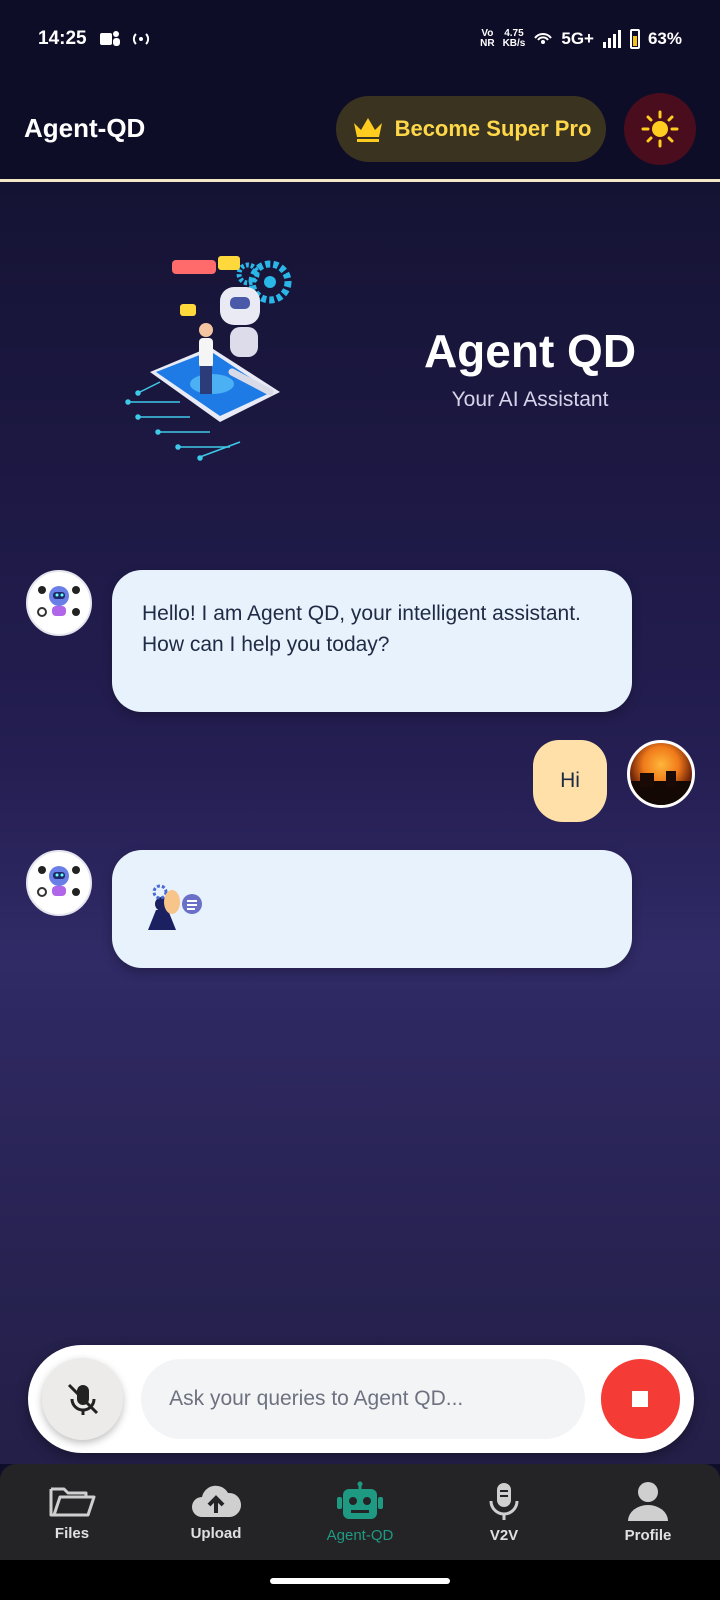 The height and width of the screenshot is (1600, 720). I want to click on hero-subtitle: Your AI Assistant, so click(530, 399).